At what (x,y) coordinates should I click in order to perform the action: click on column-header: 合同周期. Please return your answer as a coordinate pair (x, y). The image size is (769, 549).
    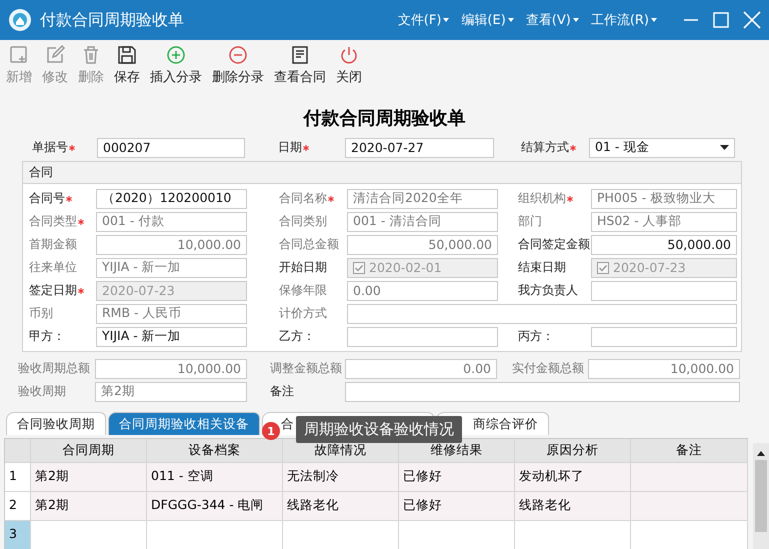
    Looking at the image, I should click on (89, 451).